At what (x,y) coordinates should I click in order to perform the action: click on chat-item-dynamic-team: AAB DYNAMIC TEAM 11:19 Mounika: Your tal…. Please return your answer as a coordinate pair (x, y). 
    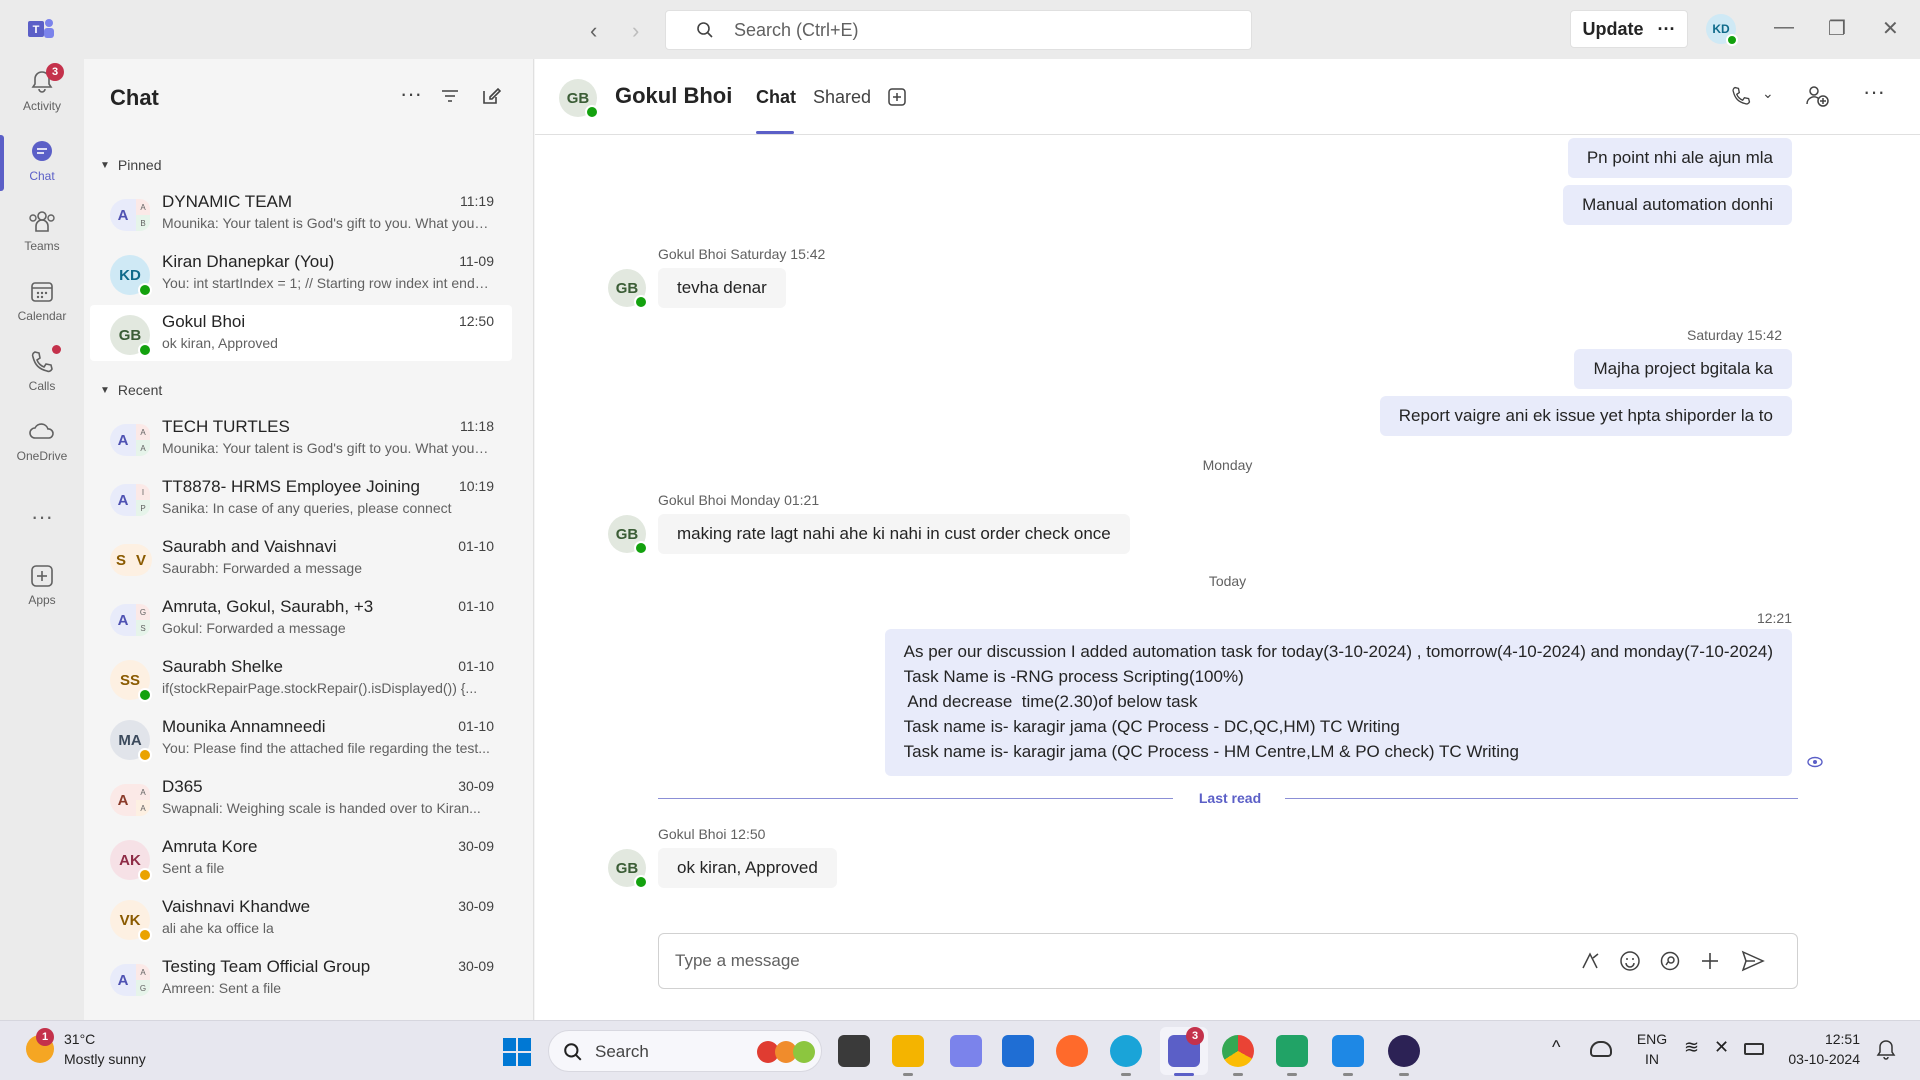
    Looking at the image, I should click on (301, 213).